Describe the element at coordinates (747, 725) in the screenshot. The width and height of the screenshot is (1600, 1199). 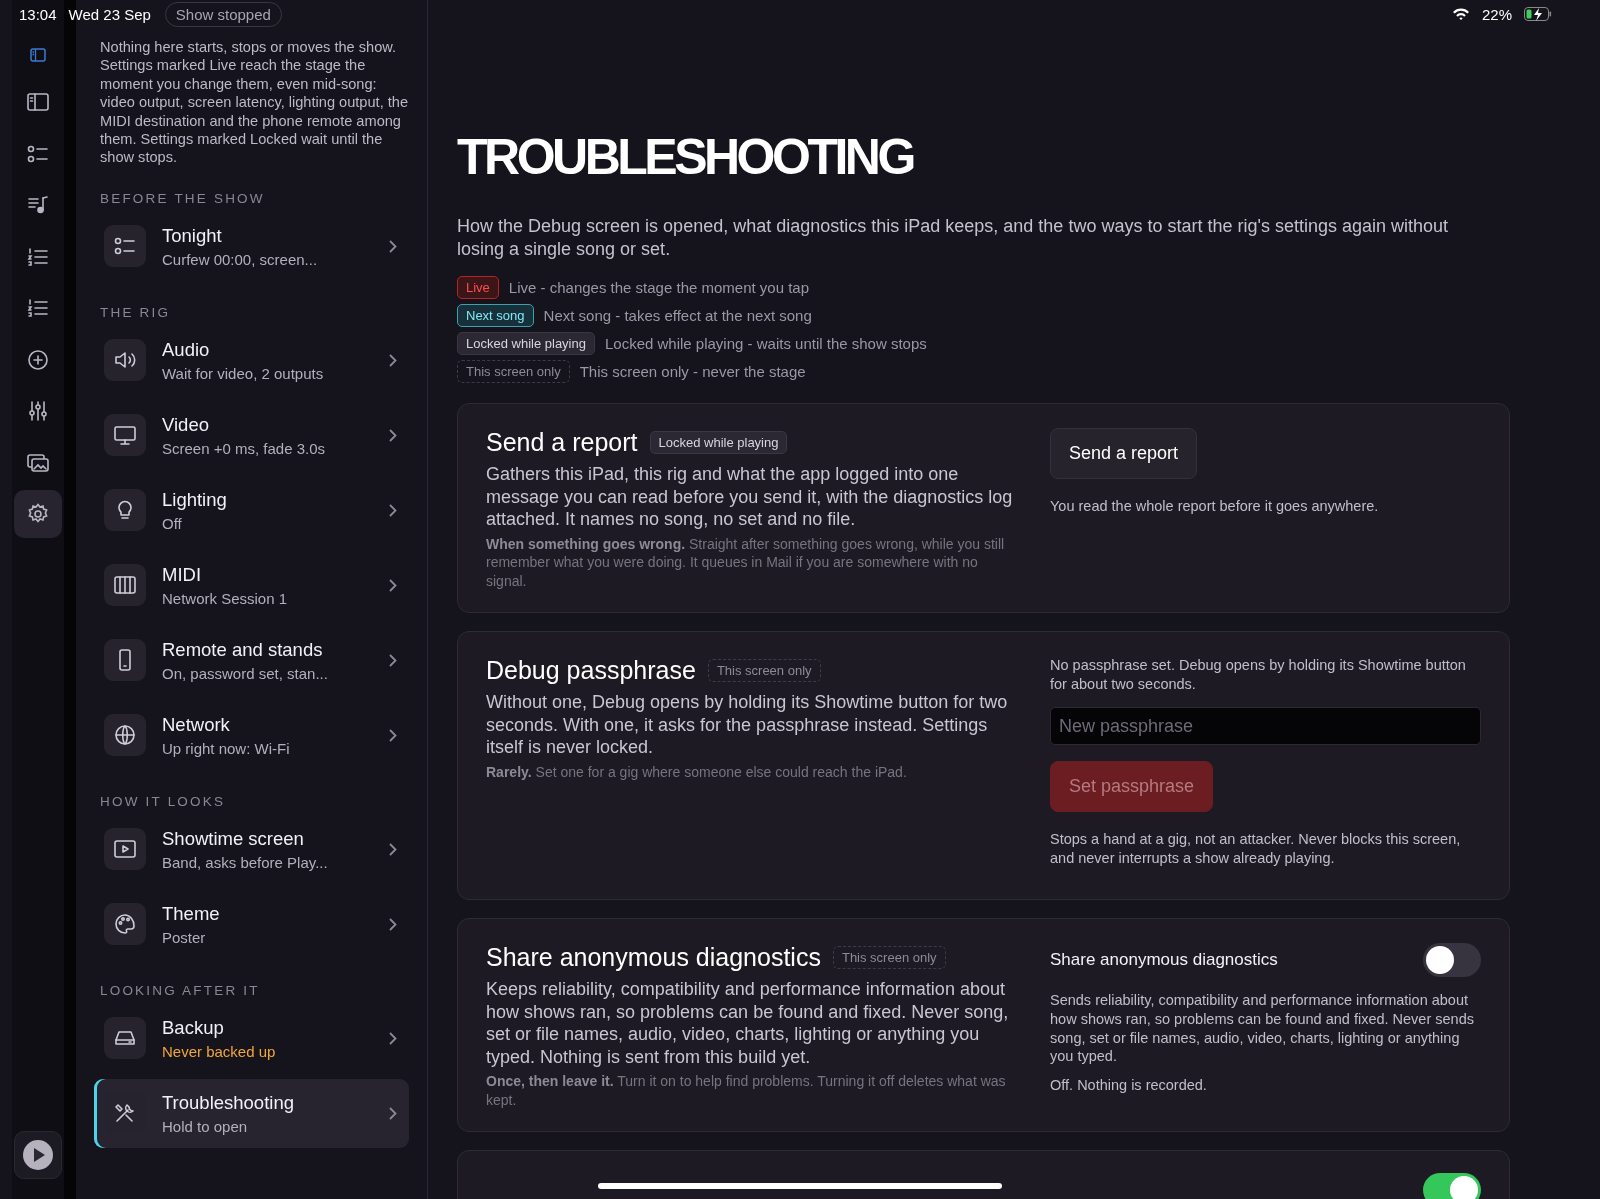
I see `card-description: Without one, Debug opens by holding its Showtime button for two seconds. With one, it asks for the passphrase instead. Settings itself is never locked.` at that location.